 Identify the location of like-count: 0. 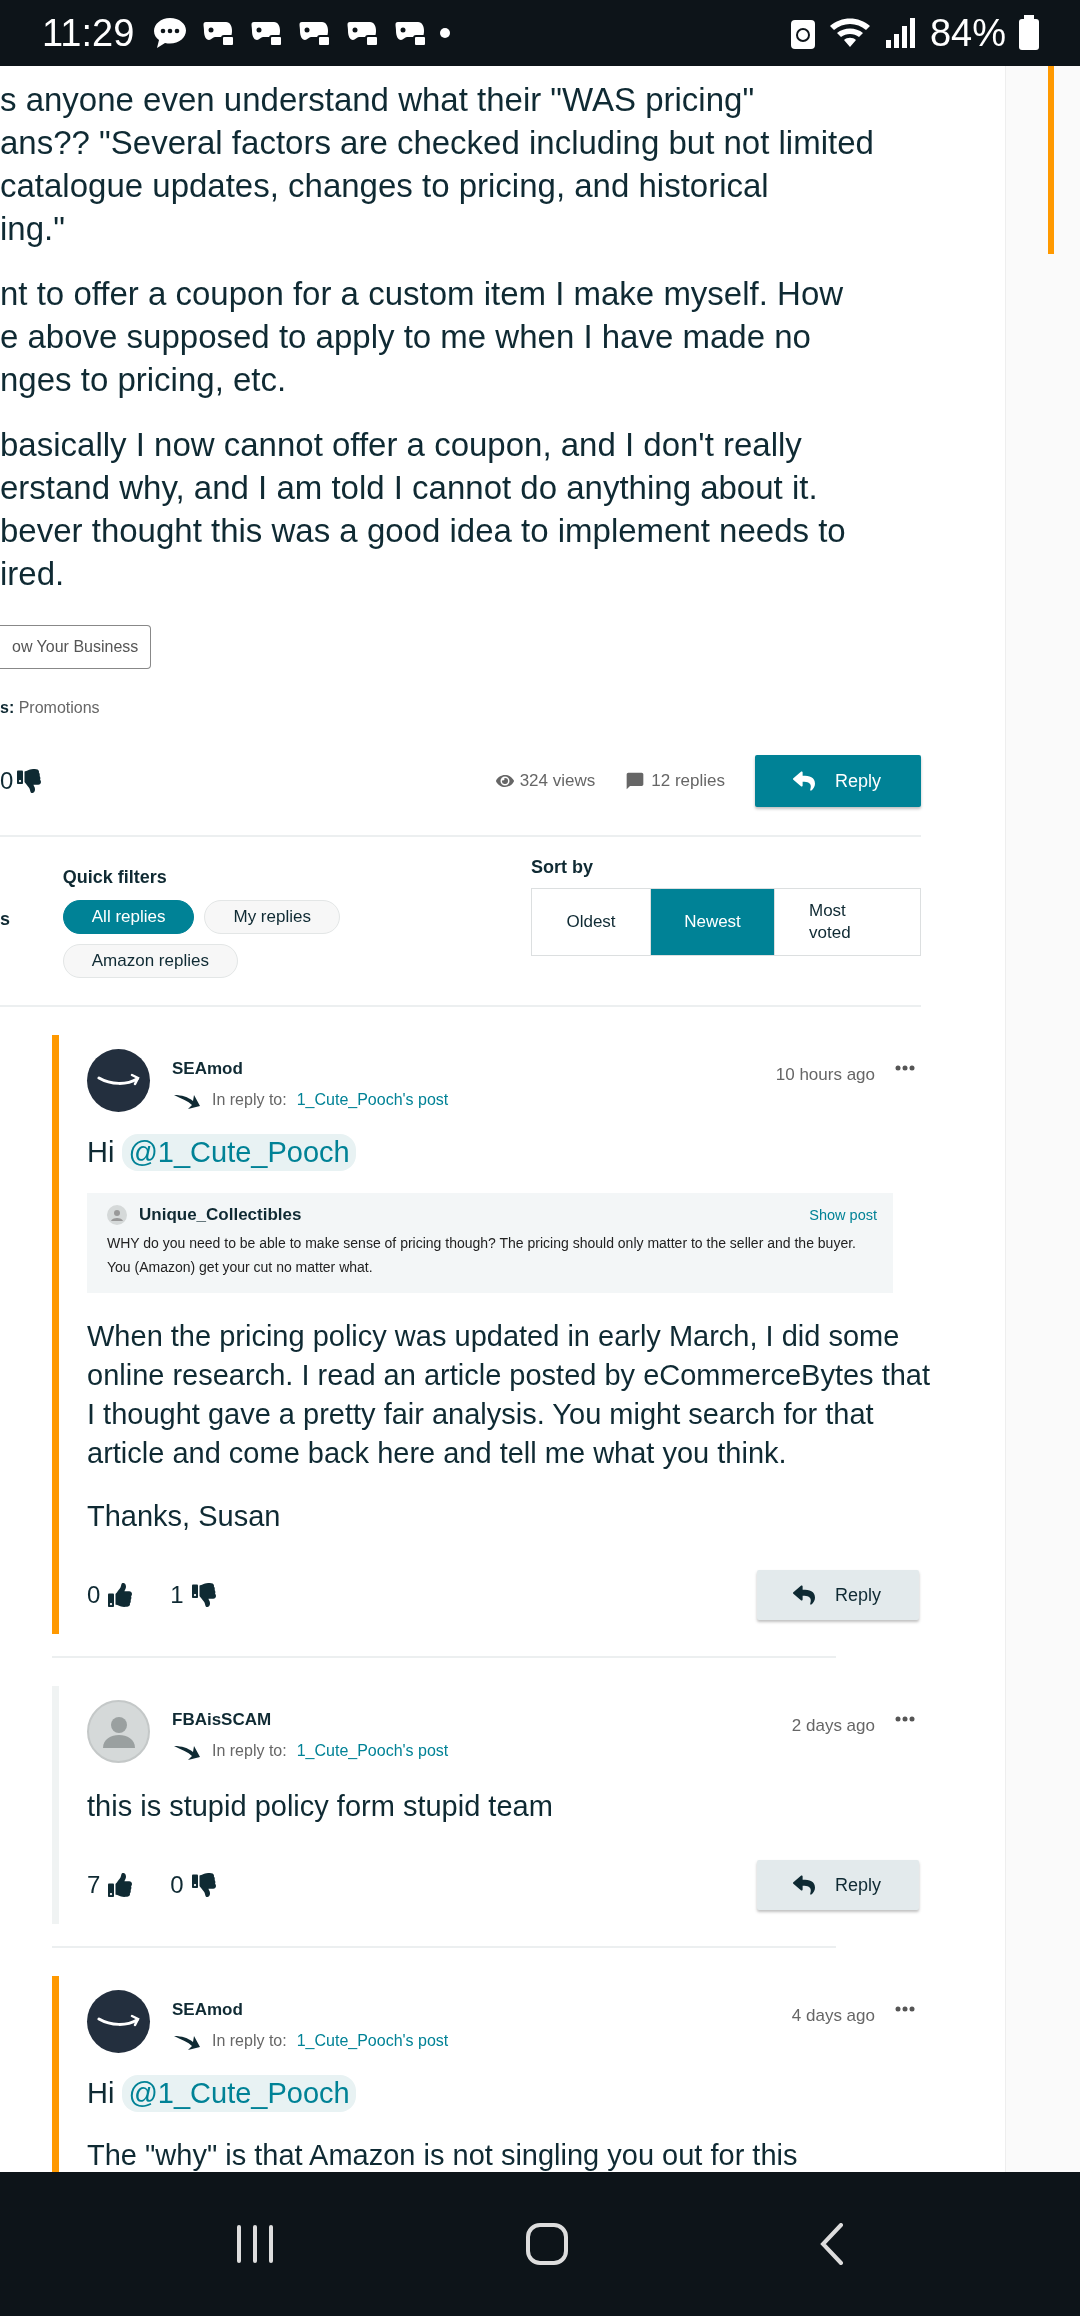
(94, 1595).